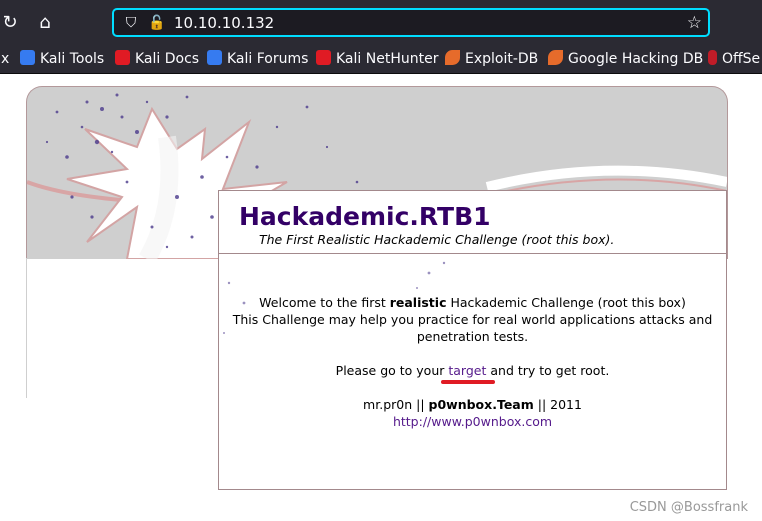 The height and width of the screenshot is (521, 762). Describe the element at coordinates (268, 59) in the screenshot. I see `bookmark-label: Kali Forums` at that location.